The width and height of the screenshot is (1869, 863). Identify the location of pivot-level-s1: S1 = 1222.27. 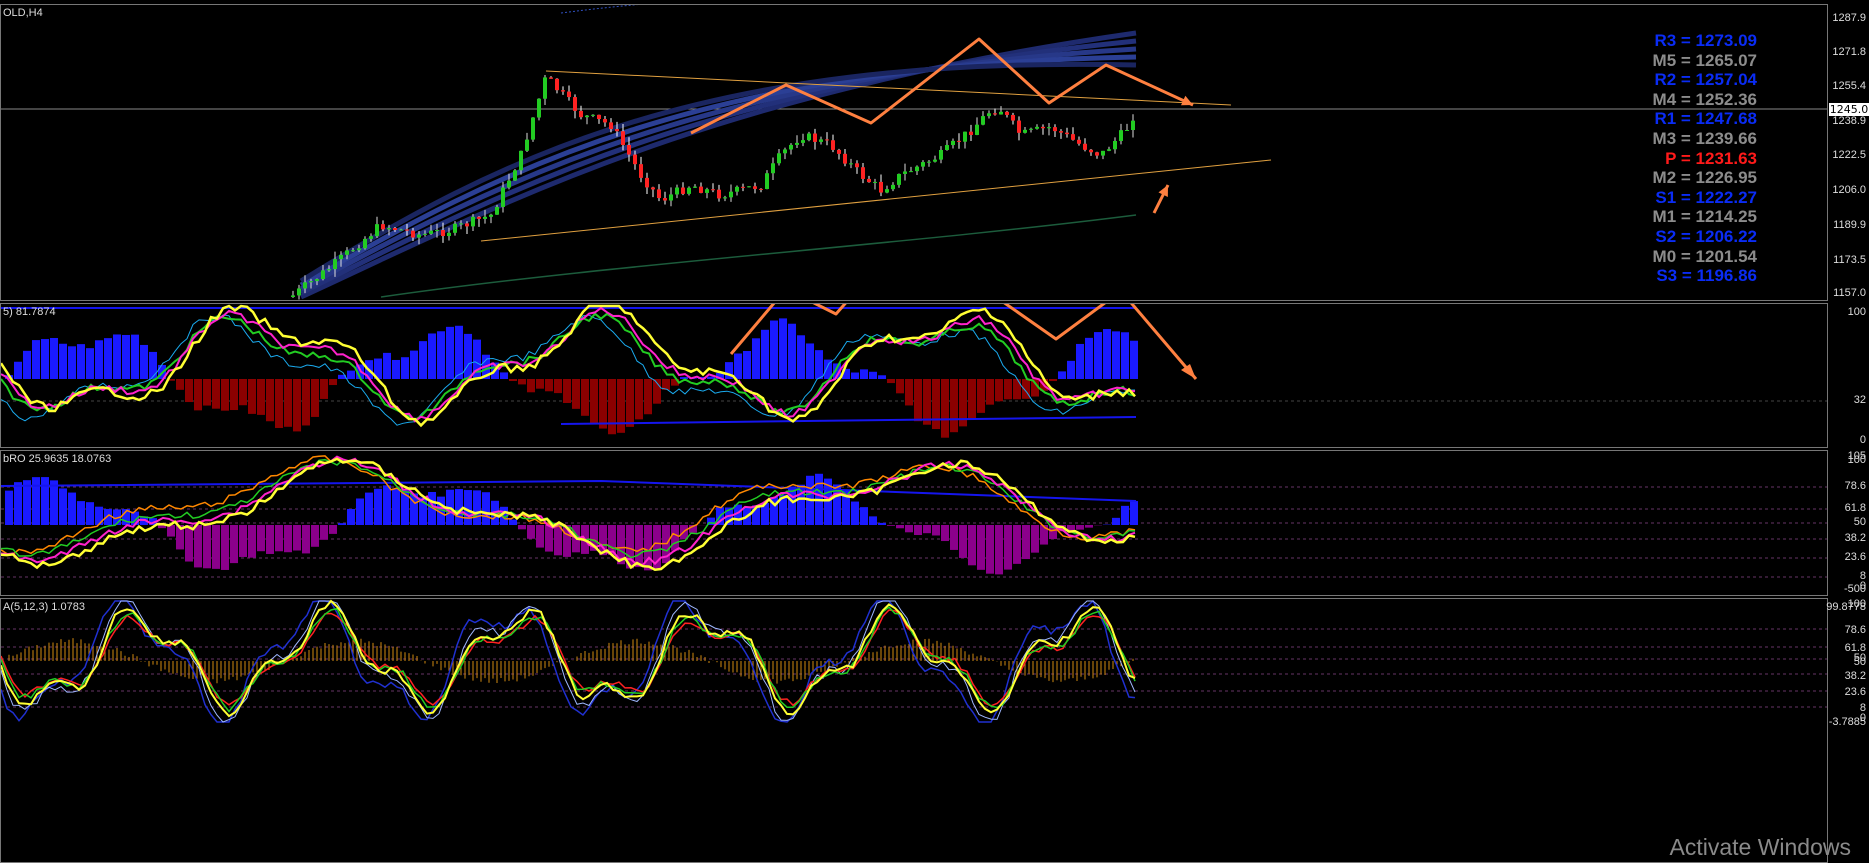
(1706, 197).